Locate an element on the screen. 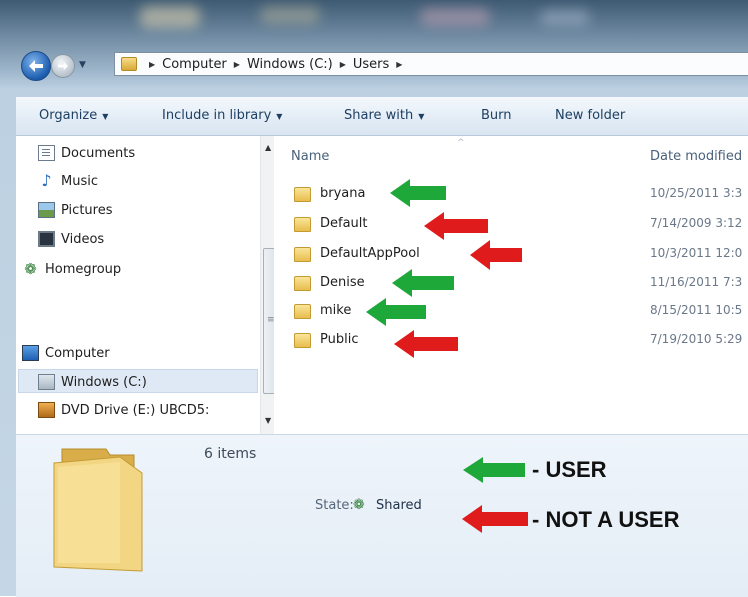  nav-item-homegroup: ❁ Homegroup is located at coordinates (71, 269).